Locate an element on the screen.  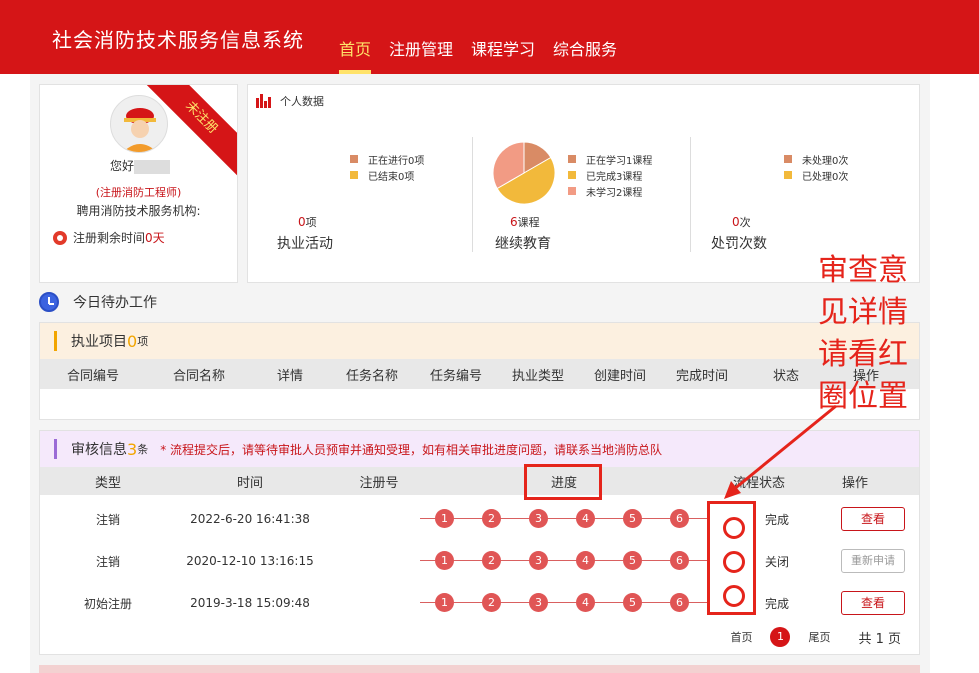
education-legend: 正在学习1课程 已完成3课程 未学习2课程 is located at coordinates (610, 175).